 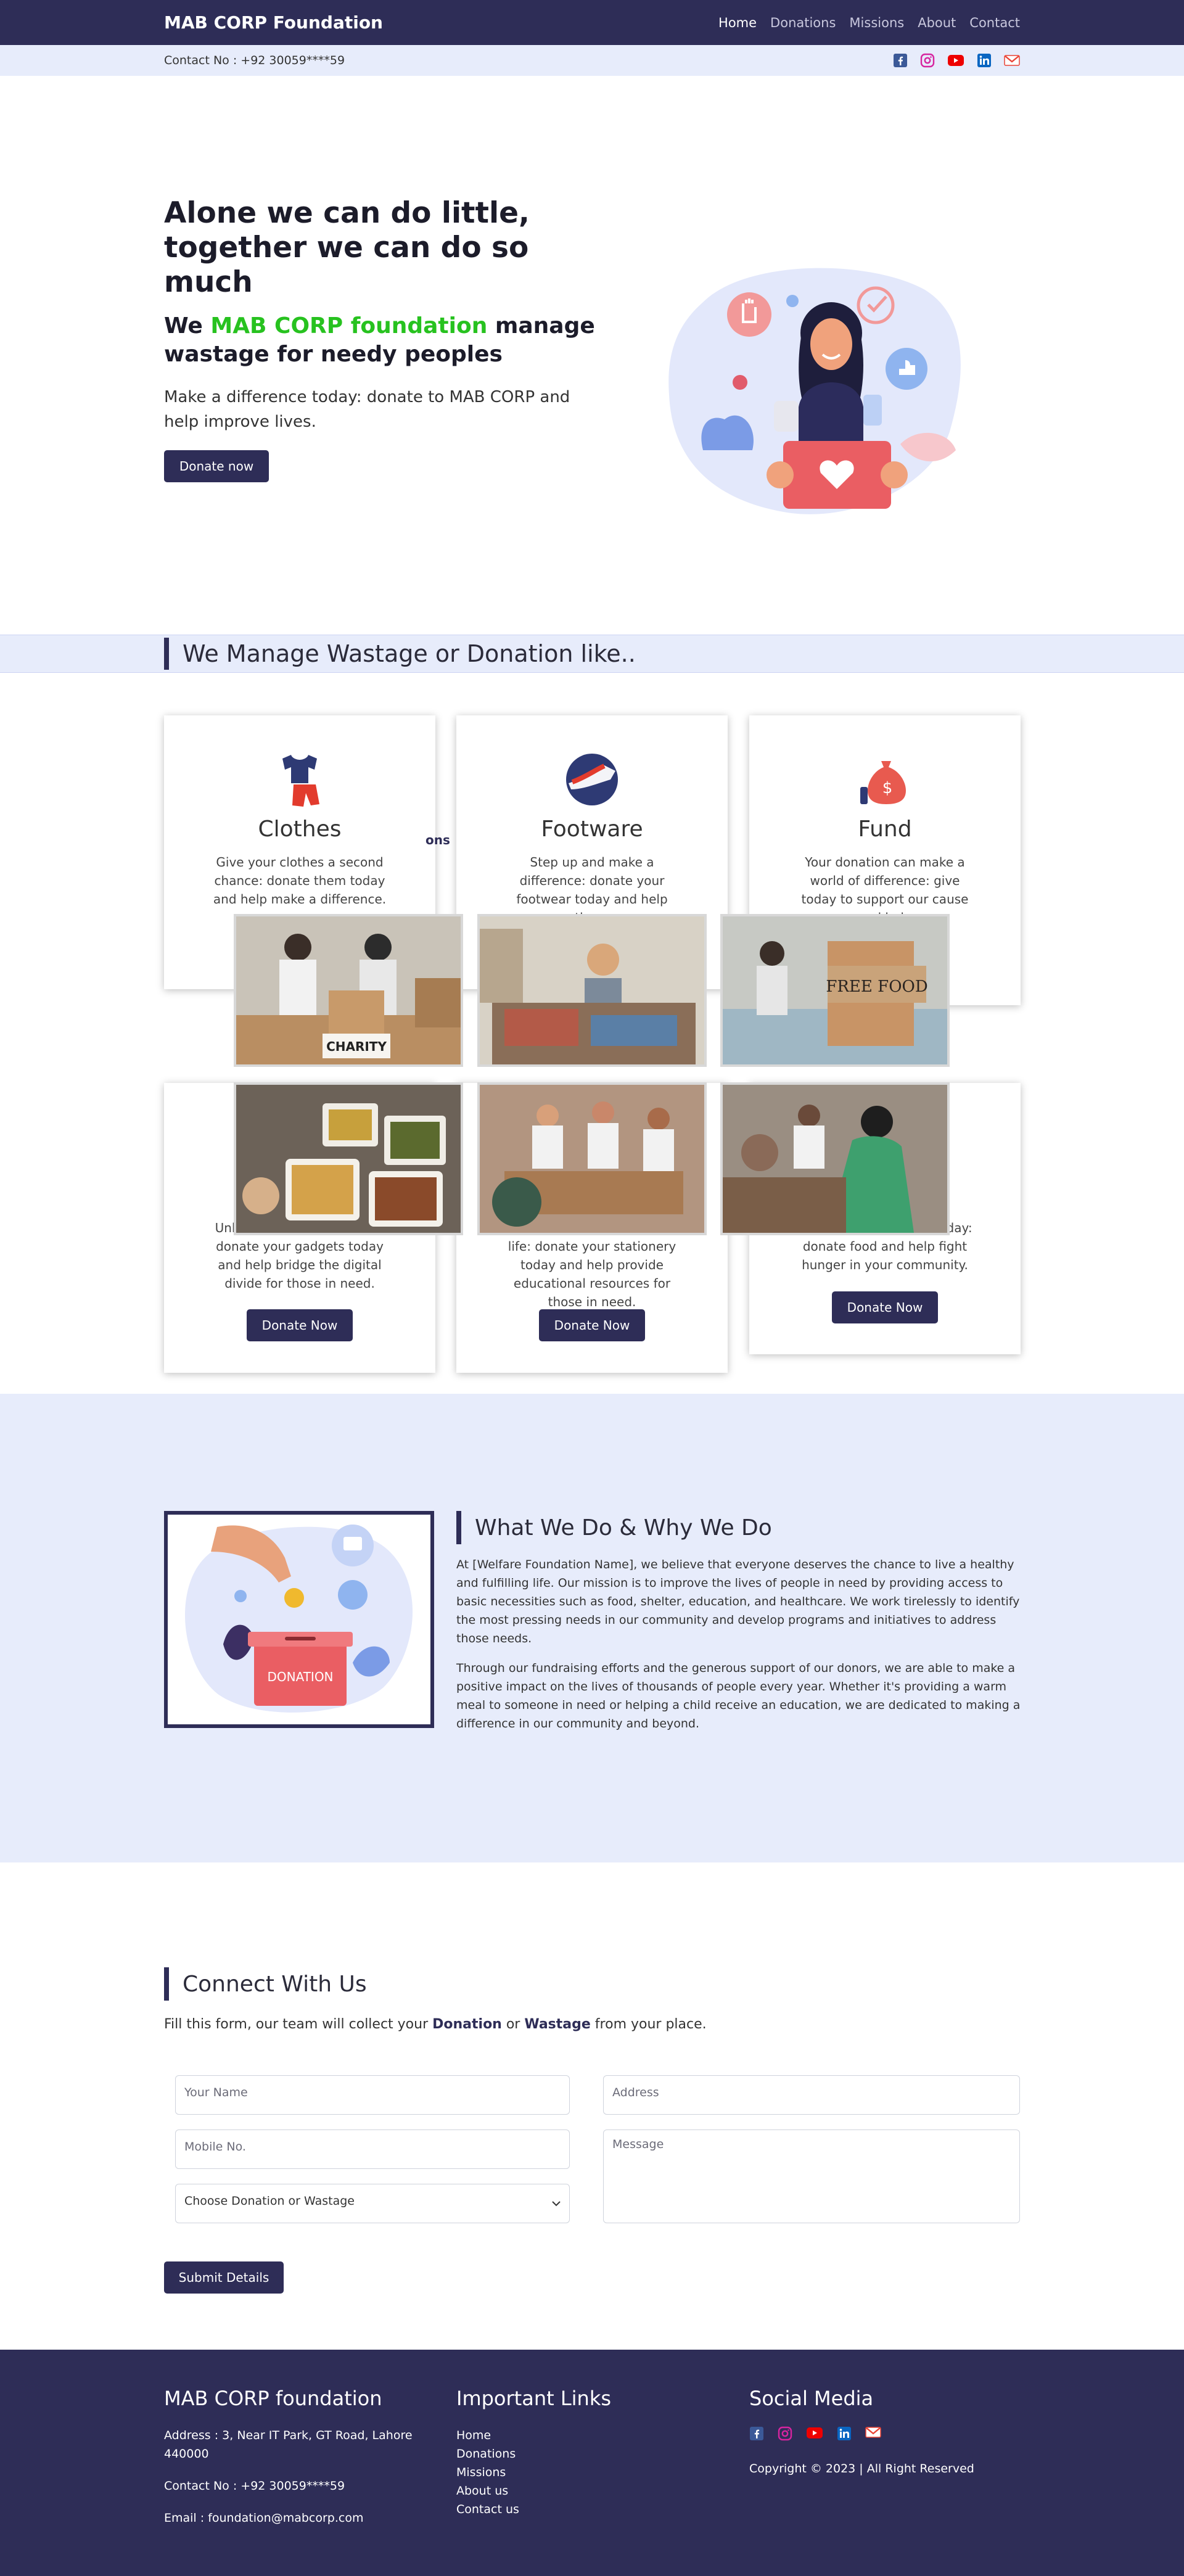 What do you see at coordinates (349, 1158) in the screenshot?
I see `photo-food-trays` at bounding box center [349, 1158].